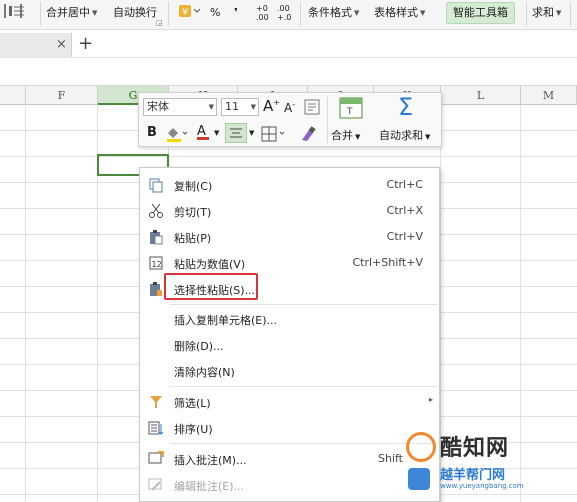  Describe the element at coordinates (192, 403) in the screenshot. I see `menu-item-label: 筛选(L)` at that location.